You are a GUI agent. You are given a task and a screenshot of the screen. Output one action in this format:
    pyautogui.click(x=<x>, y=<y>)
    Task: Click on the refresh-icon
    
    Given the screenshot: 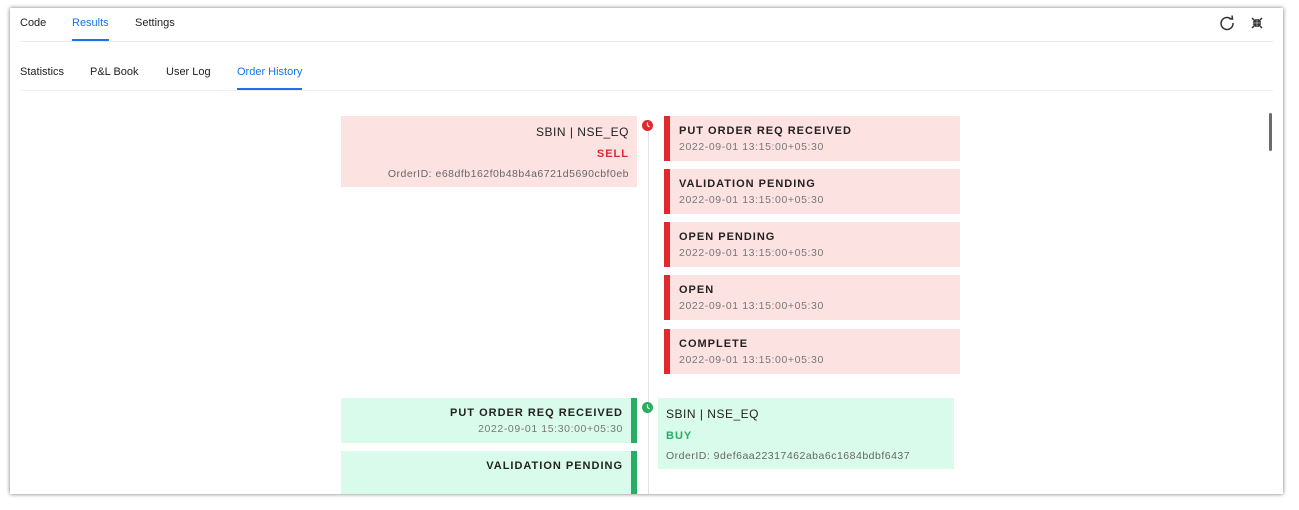 What is the action you would take?
    pyautogui.click(x=1227, y=23)
    